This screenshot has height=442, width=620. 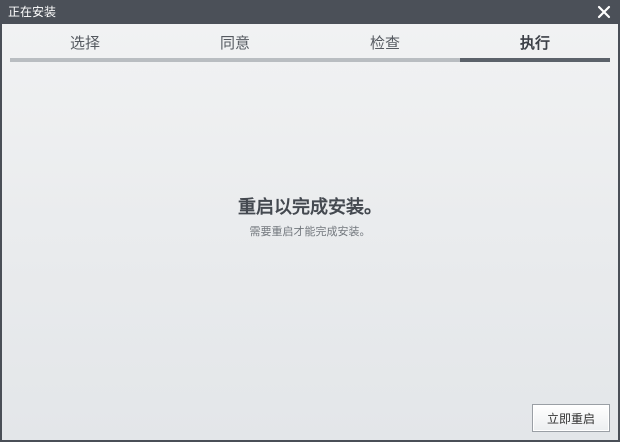 I want to click on step-label: 检查, so click(x=384, y=43).